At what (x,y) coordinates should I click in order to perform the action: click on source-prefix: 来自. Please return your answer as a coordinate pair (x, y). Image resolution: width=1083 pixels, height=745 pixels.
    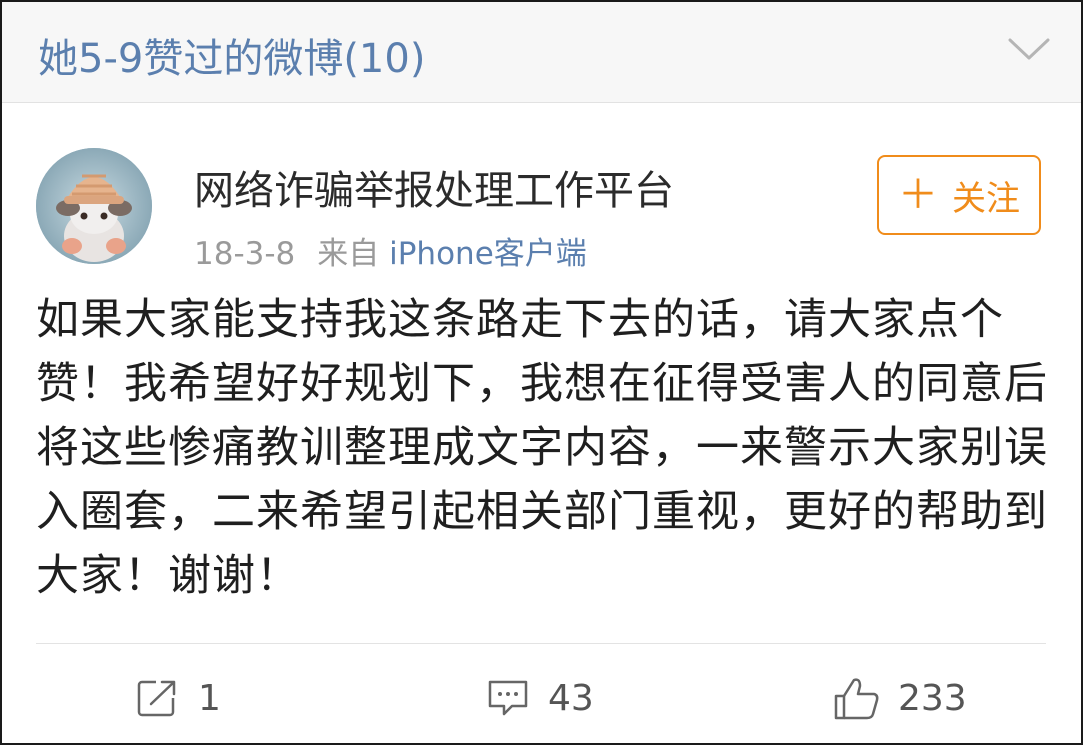
    Looking at the image, I should click on (348, 254).